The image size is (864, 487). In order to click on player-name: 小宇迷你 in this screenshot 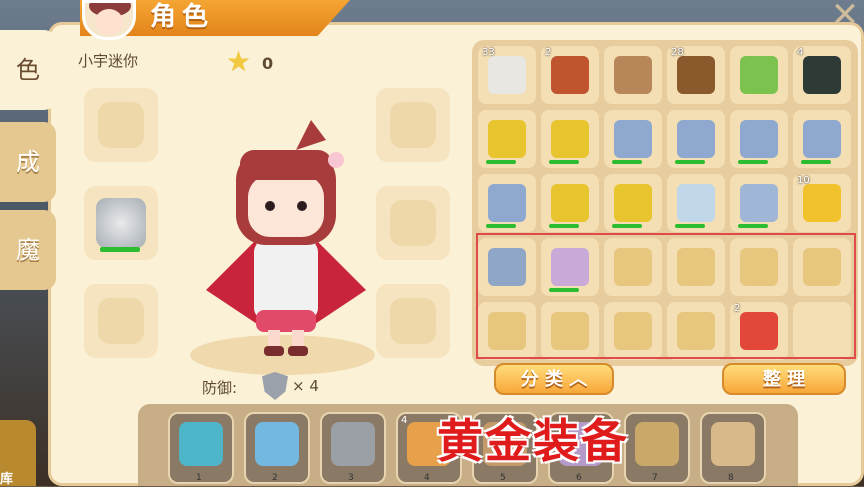, I will do `click(108, 61)`.